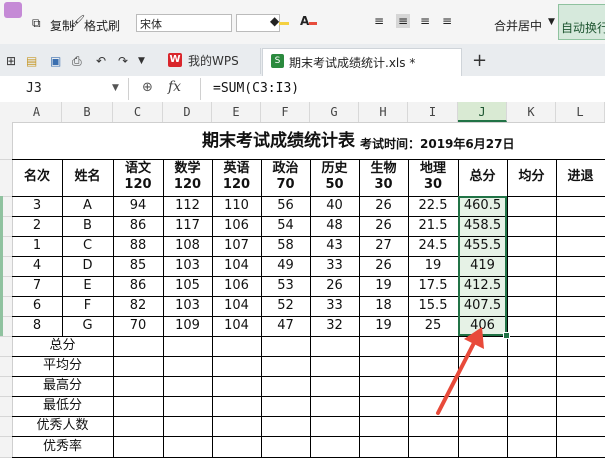 The width and height of the screenshot is (605, 458). Describe the element at coordinates (309, 21) in the screenshot. I see `font-color-icon: A` at that location.